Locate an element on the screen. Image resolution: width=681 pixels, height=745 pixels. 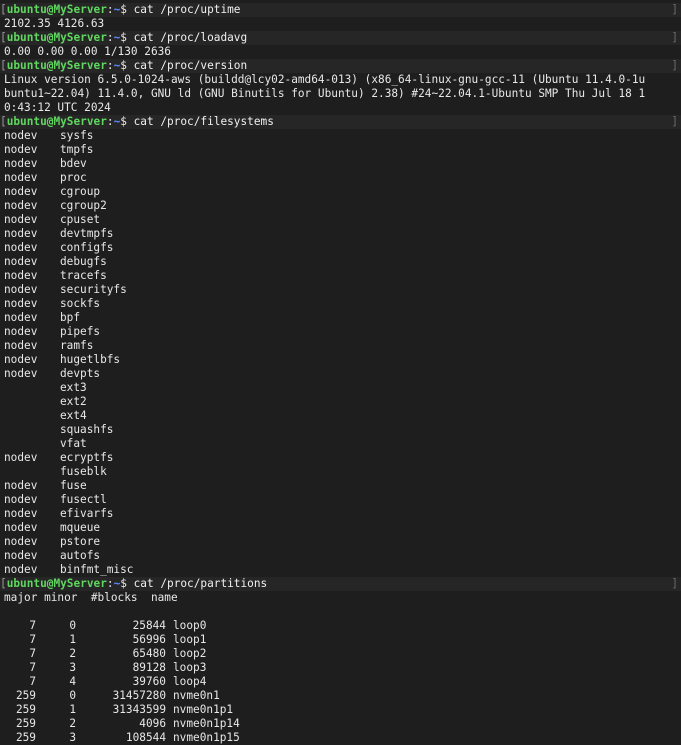
partition-minor: 2 is located at coordinates (72, 653).